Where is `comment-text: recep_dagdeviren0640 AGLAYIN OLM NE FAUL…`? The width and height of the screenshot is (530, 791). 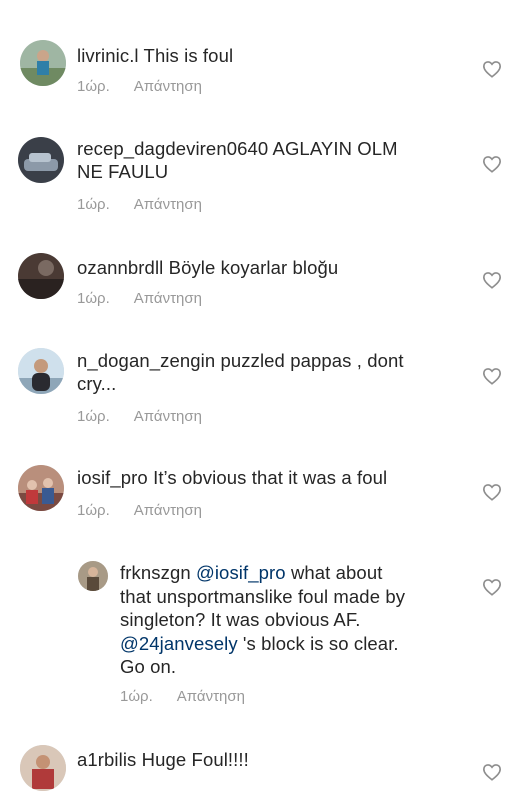 comment-text: recep_dagdeviren0640 AGLAYIN OLM NE FAUL… is located at coordinates (237, 160).